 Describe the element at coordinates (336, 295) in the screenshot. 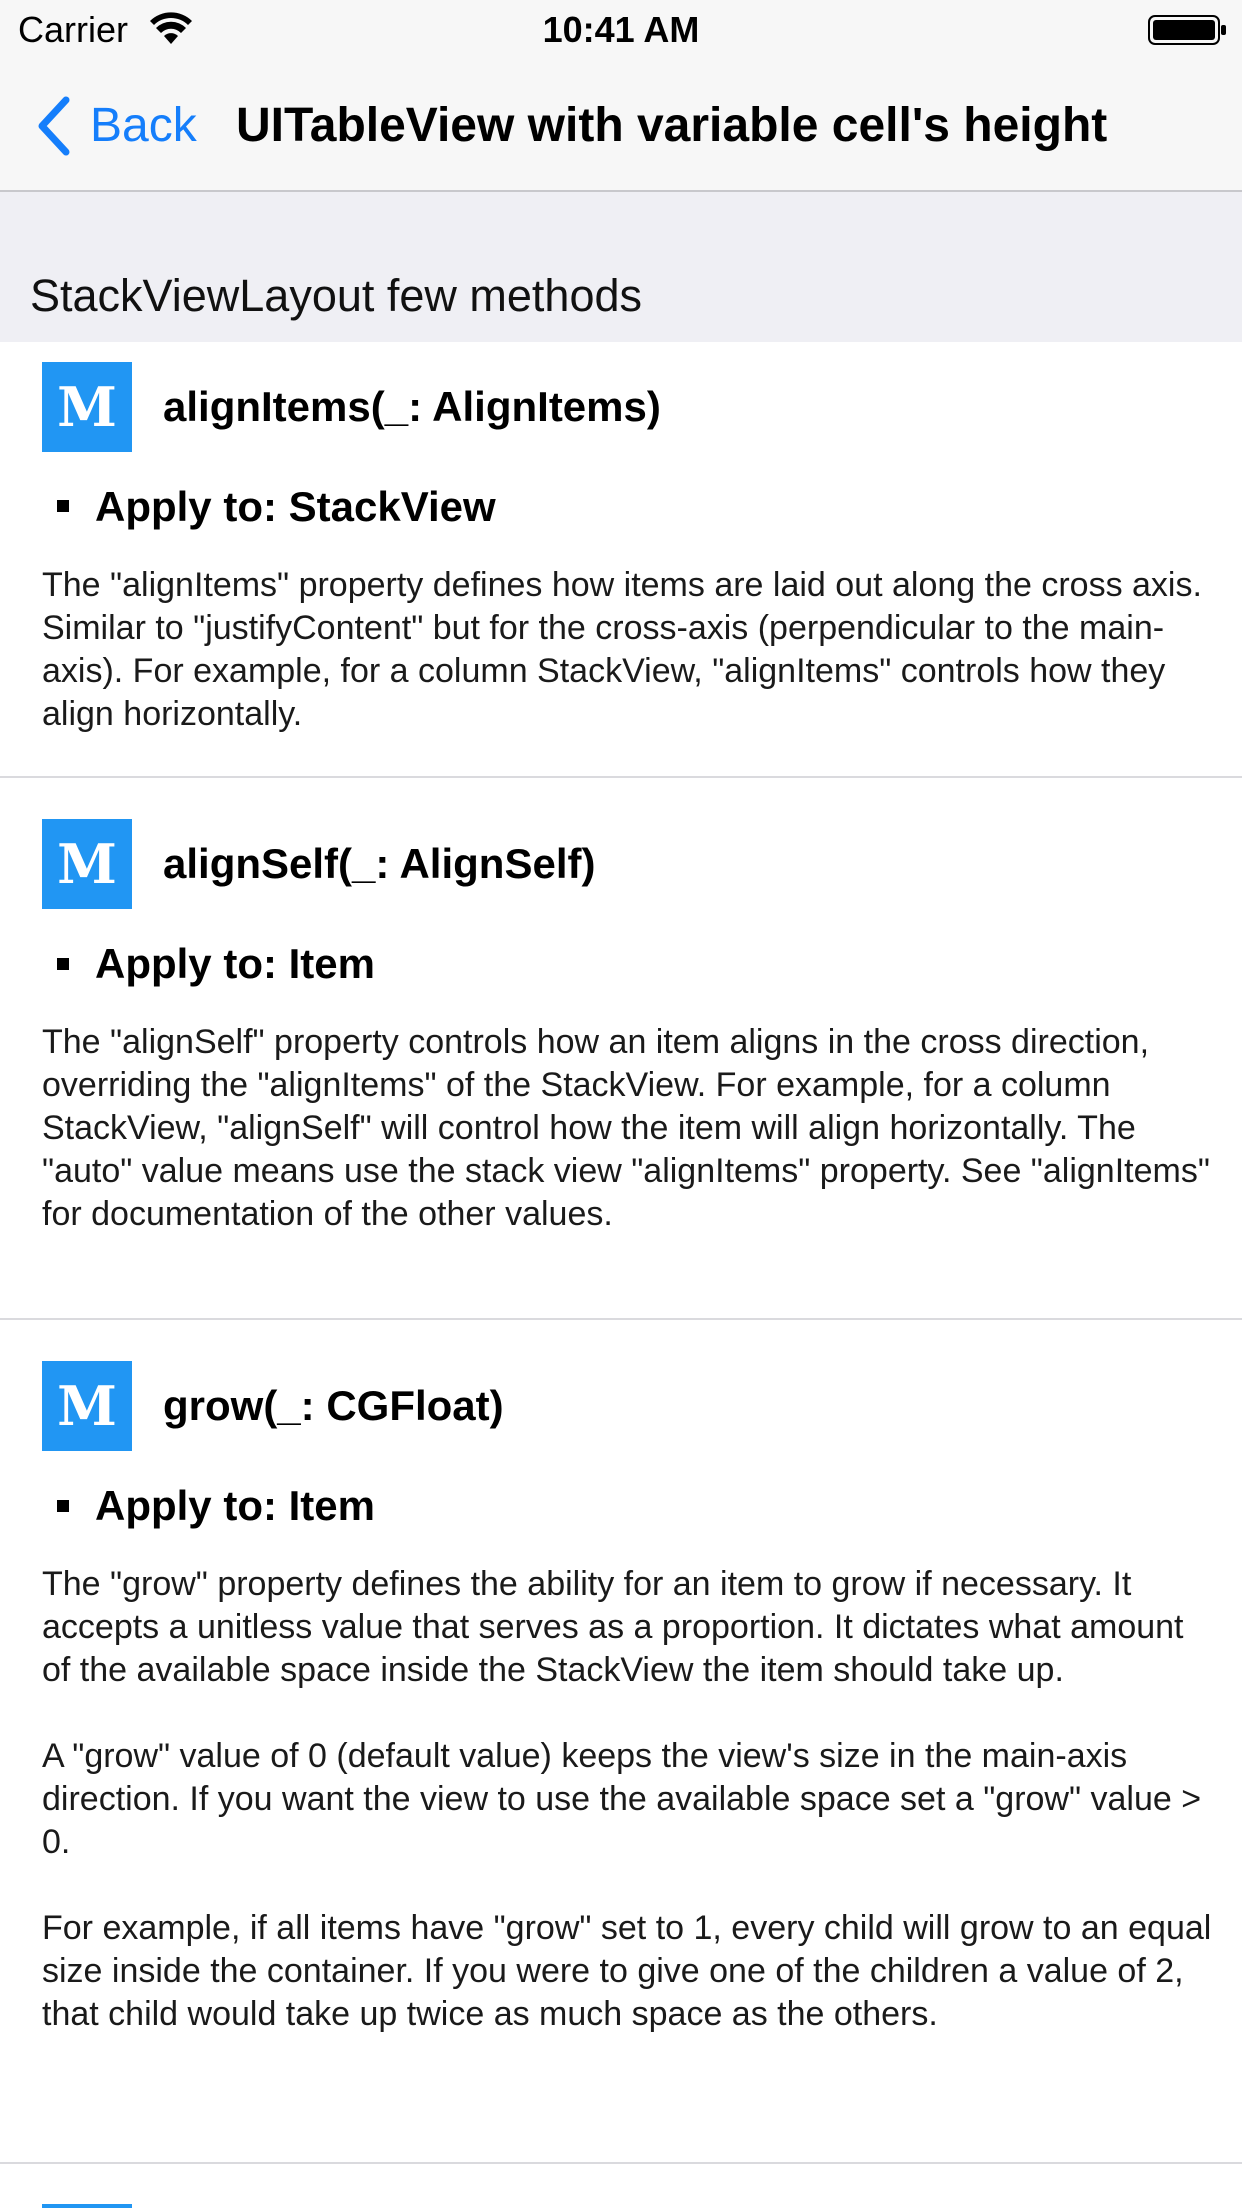

I see `section-header-label: StackViewLayout few methods` at that location.